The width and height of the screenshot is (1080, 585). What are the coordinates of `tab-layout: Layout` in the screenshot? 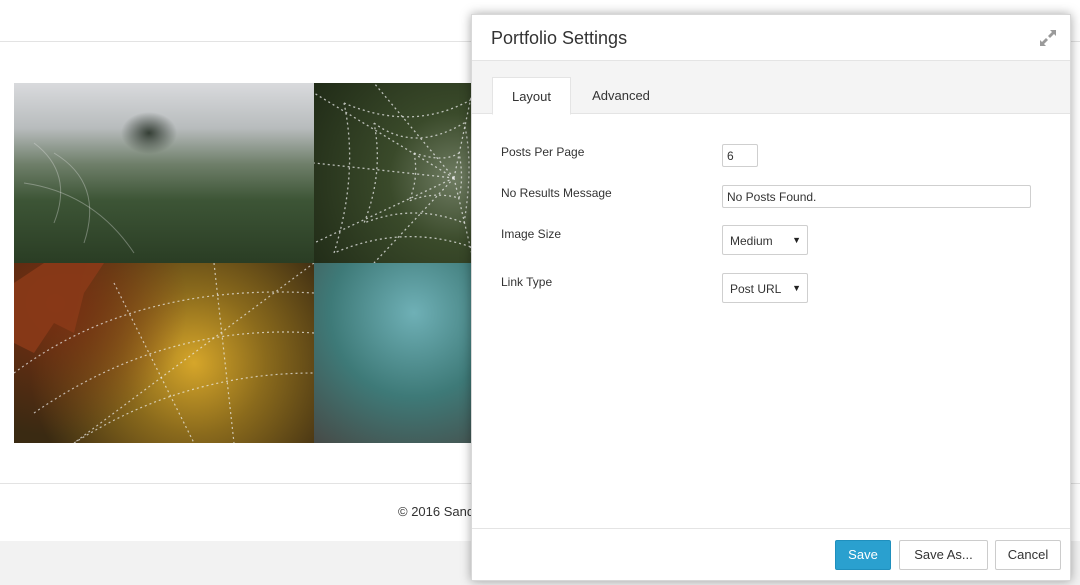 It's located at (531, 96).